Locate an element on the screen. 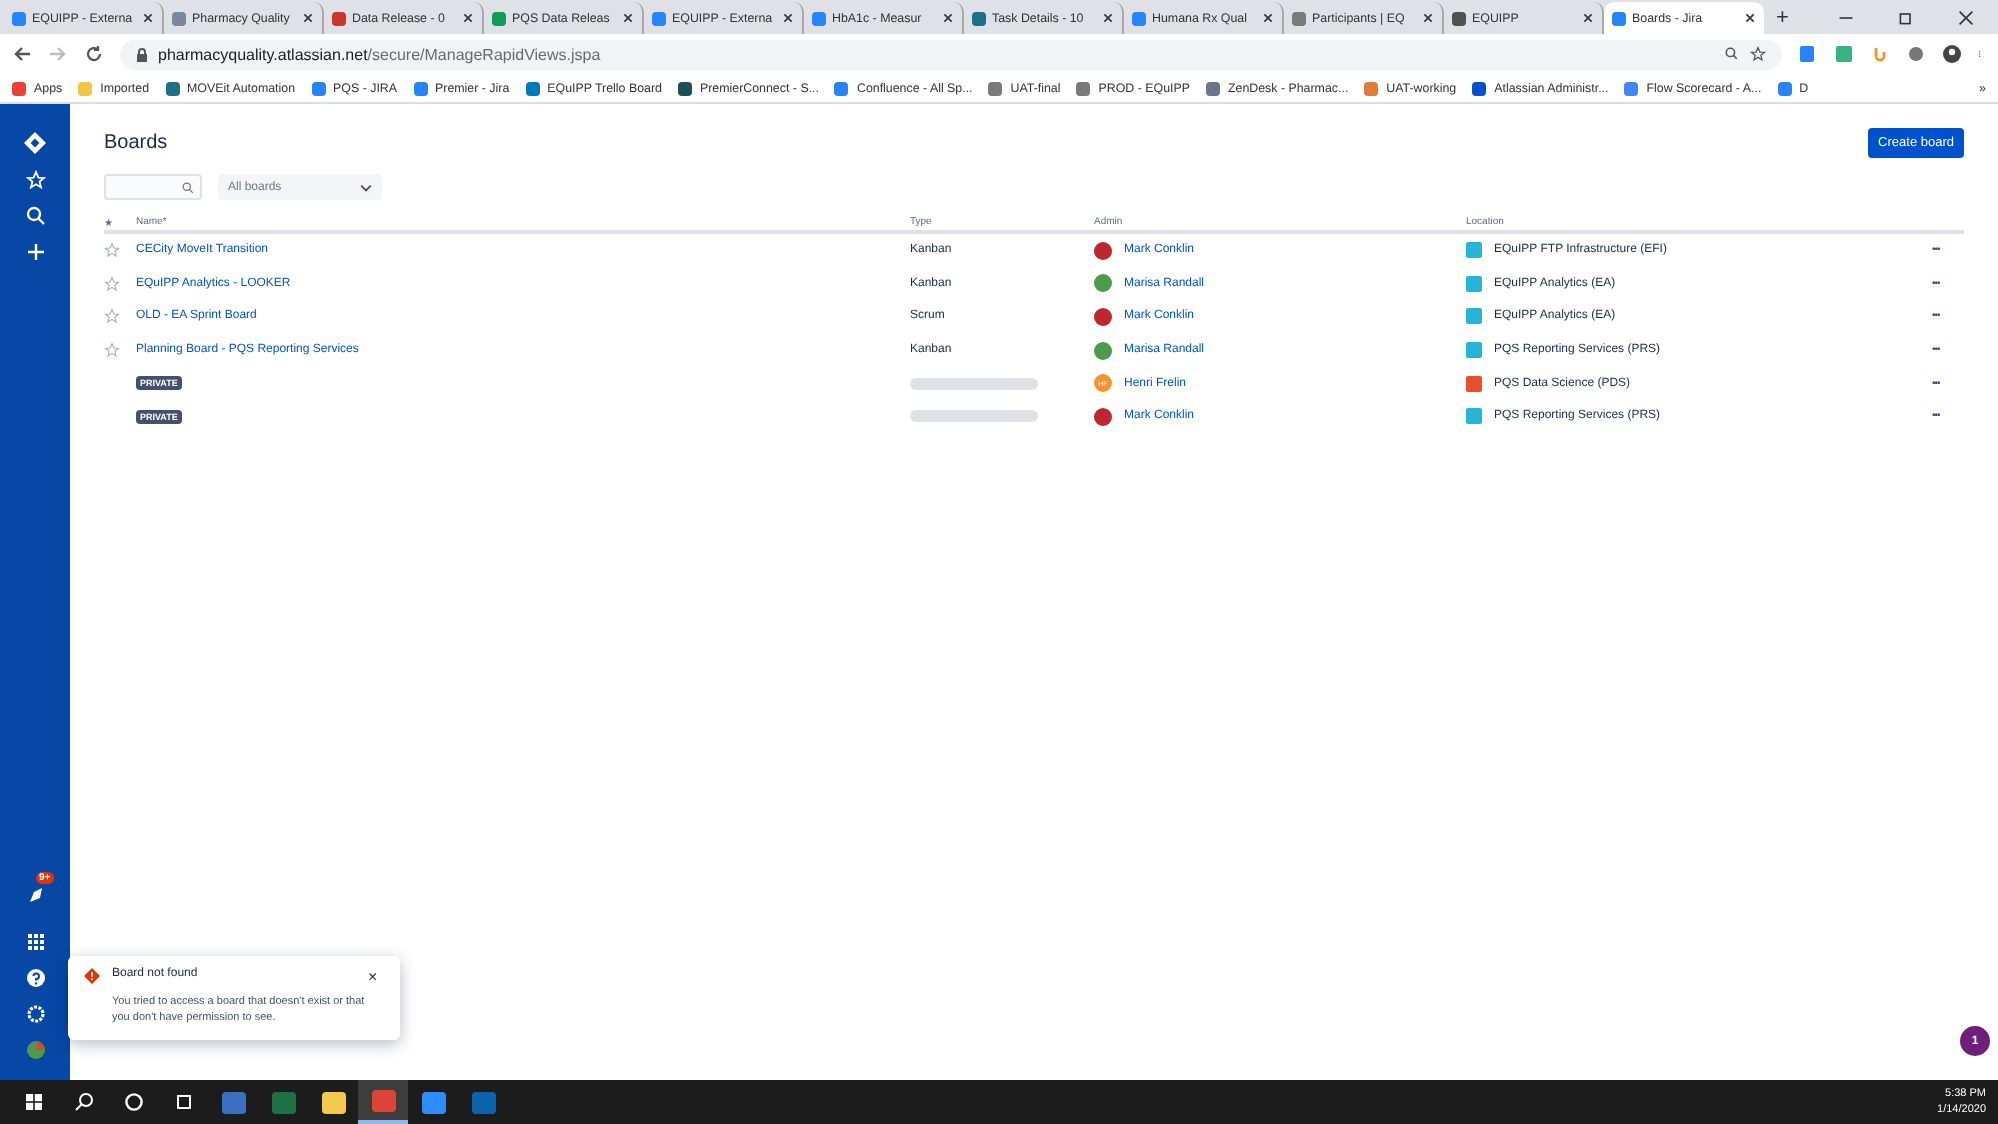 The height and width of the screenshot is (1124, 1998). back-arrow-icon is located at coordinates (22, 54).